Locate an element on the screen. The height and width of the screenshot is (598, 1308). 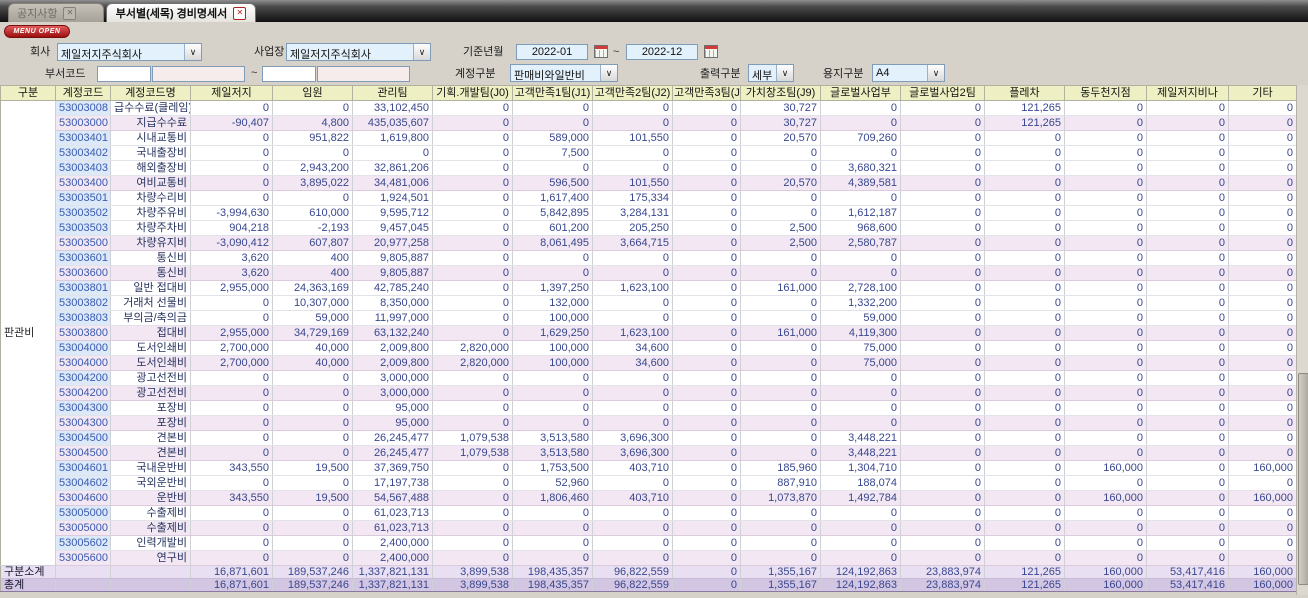
company-label: 회사 is located at coordinates (40, 52).